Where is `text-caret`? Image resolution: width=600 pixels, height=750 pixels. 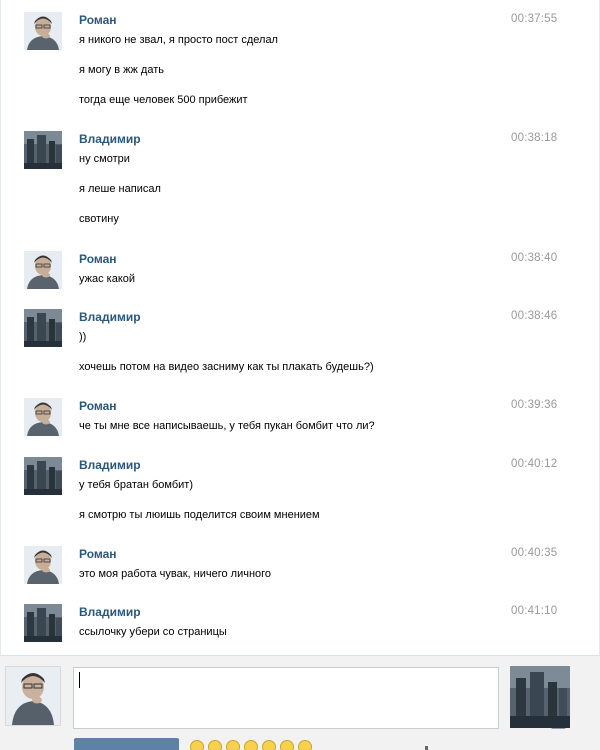
text-caret is located at coordinates (79, 680).